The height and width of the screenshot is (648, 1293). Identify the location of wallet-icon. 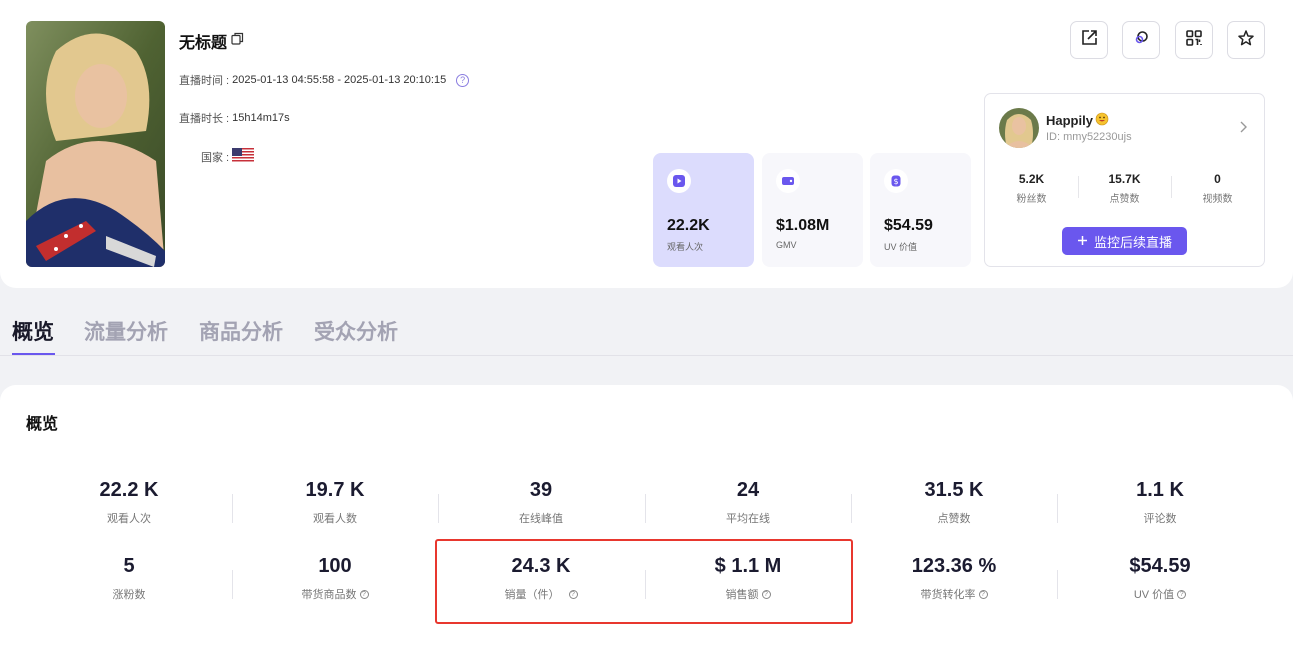
(788, 181).